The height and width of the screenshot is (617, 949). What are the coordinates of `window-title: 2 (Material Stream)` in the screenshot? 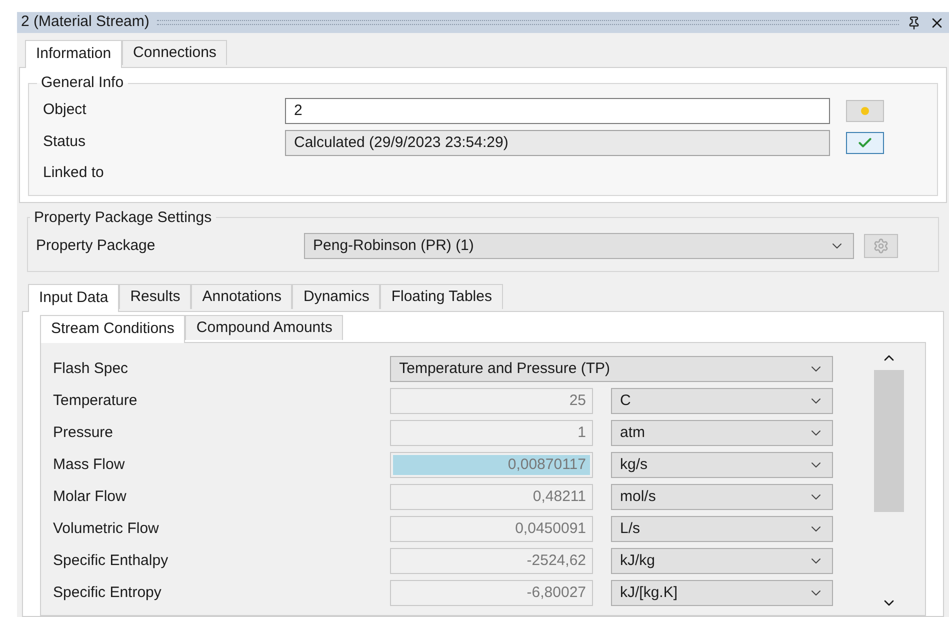 It's located at (85, 22).